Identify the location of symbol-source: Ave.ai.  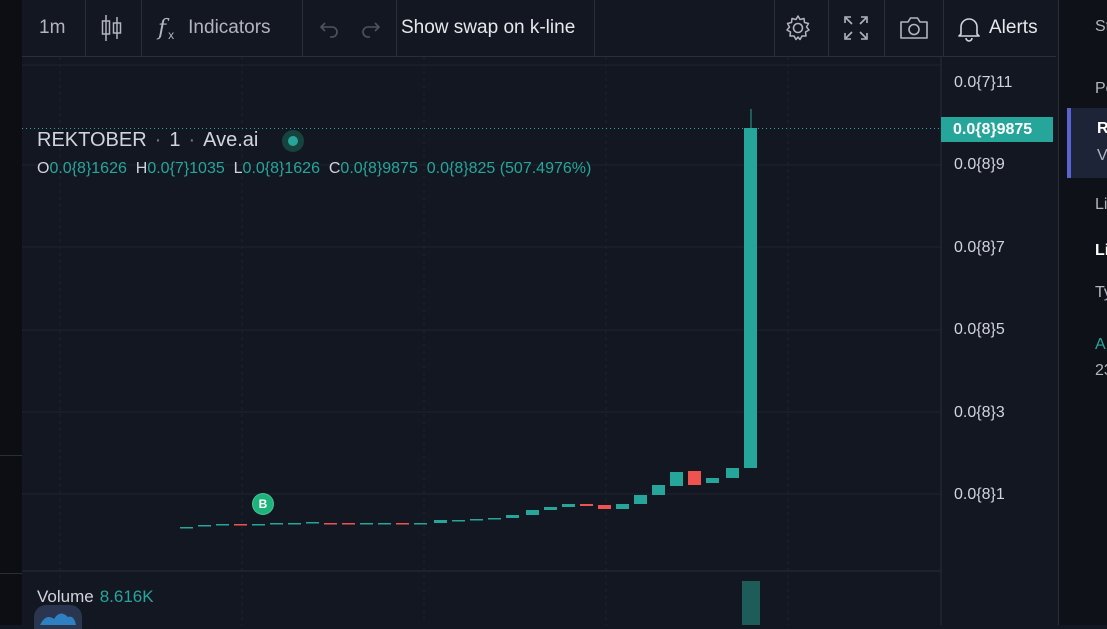
(231, 140).